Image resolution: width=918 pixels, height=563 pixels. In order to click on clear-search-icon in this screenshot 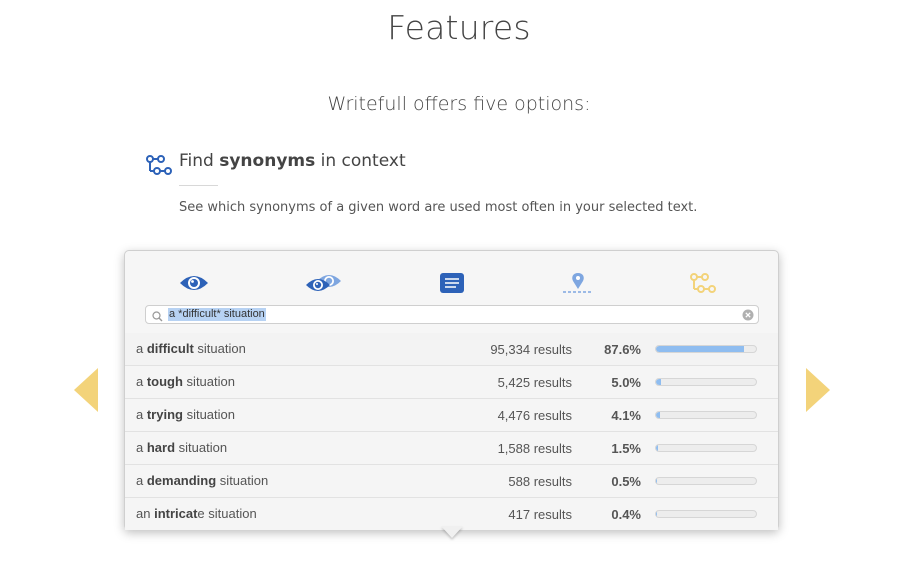, I will do `click(748, 317)`.